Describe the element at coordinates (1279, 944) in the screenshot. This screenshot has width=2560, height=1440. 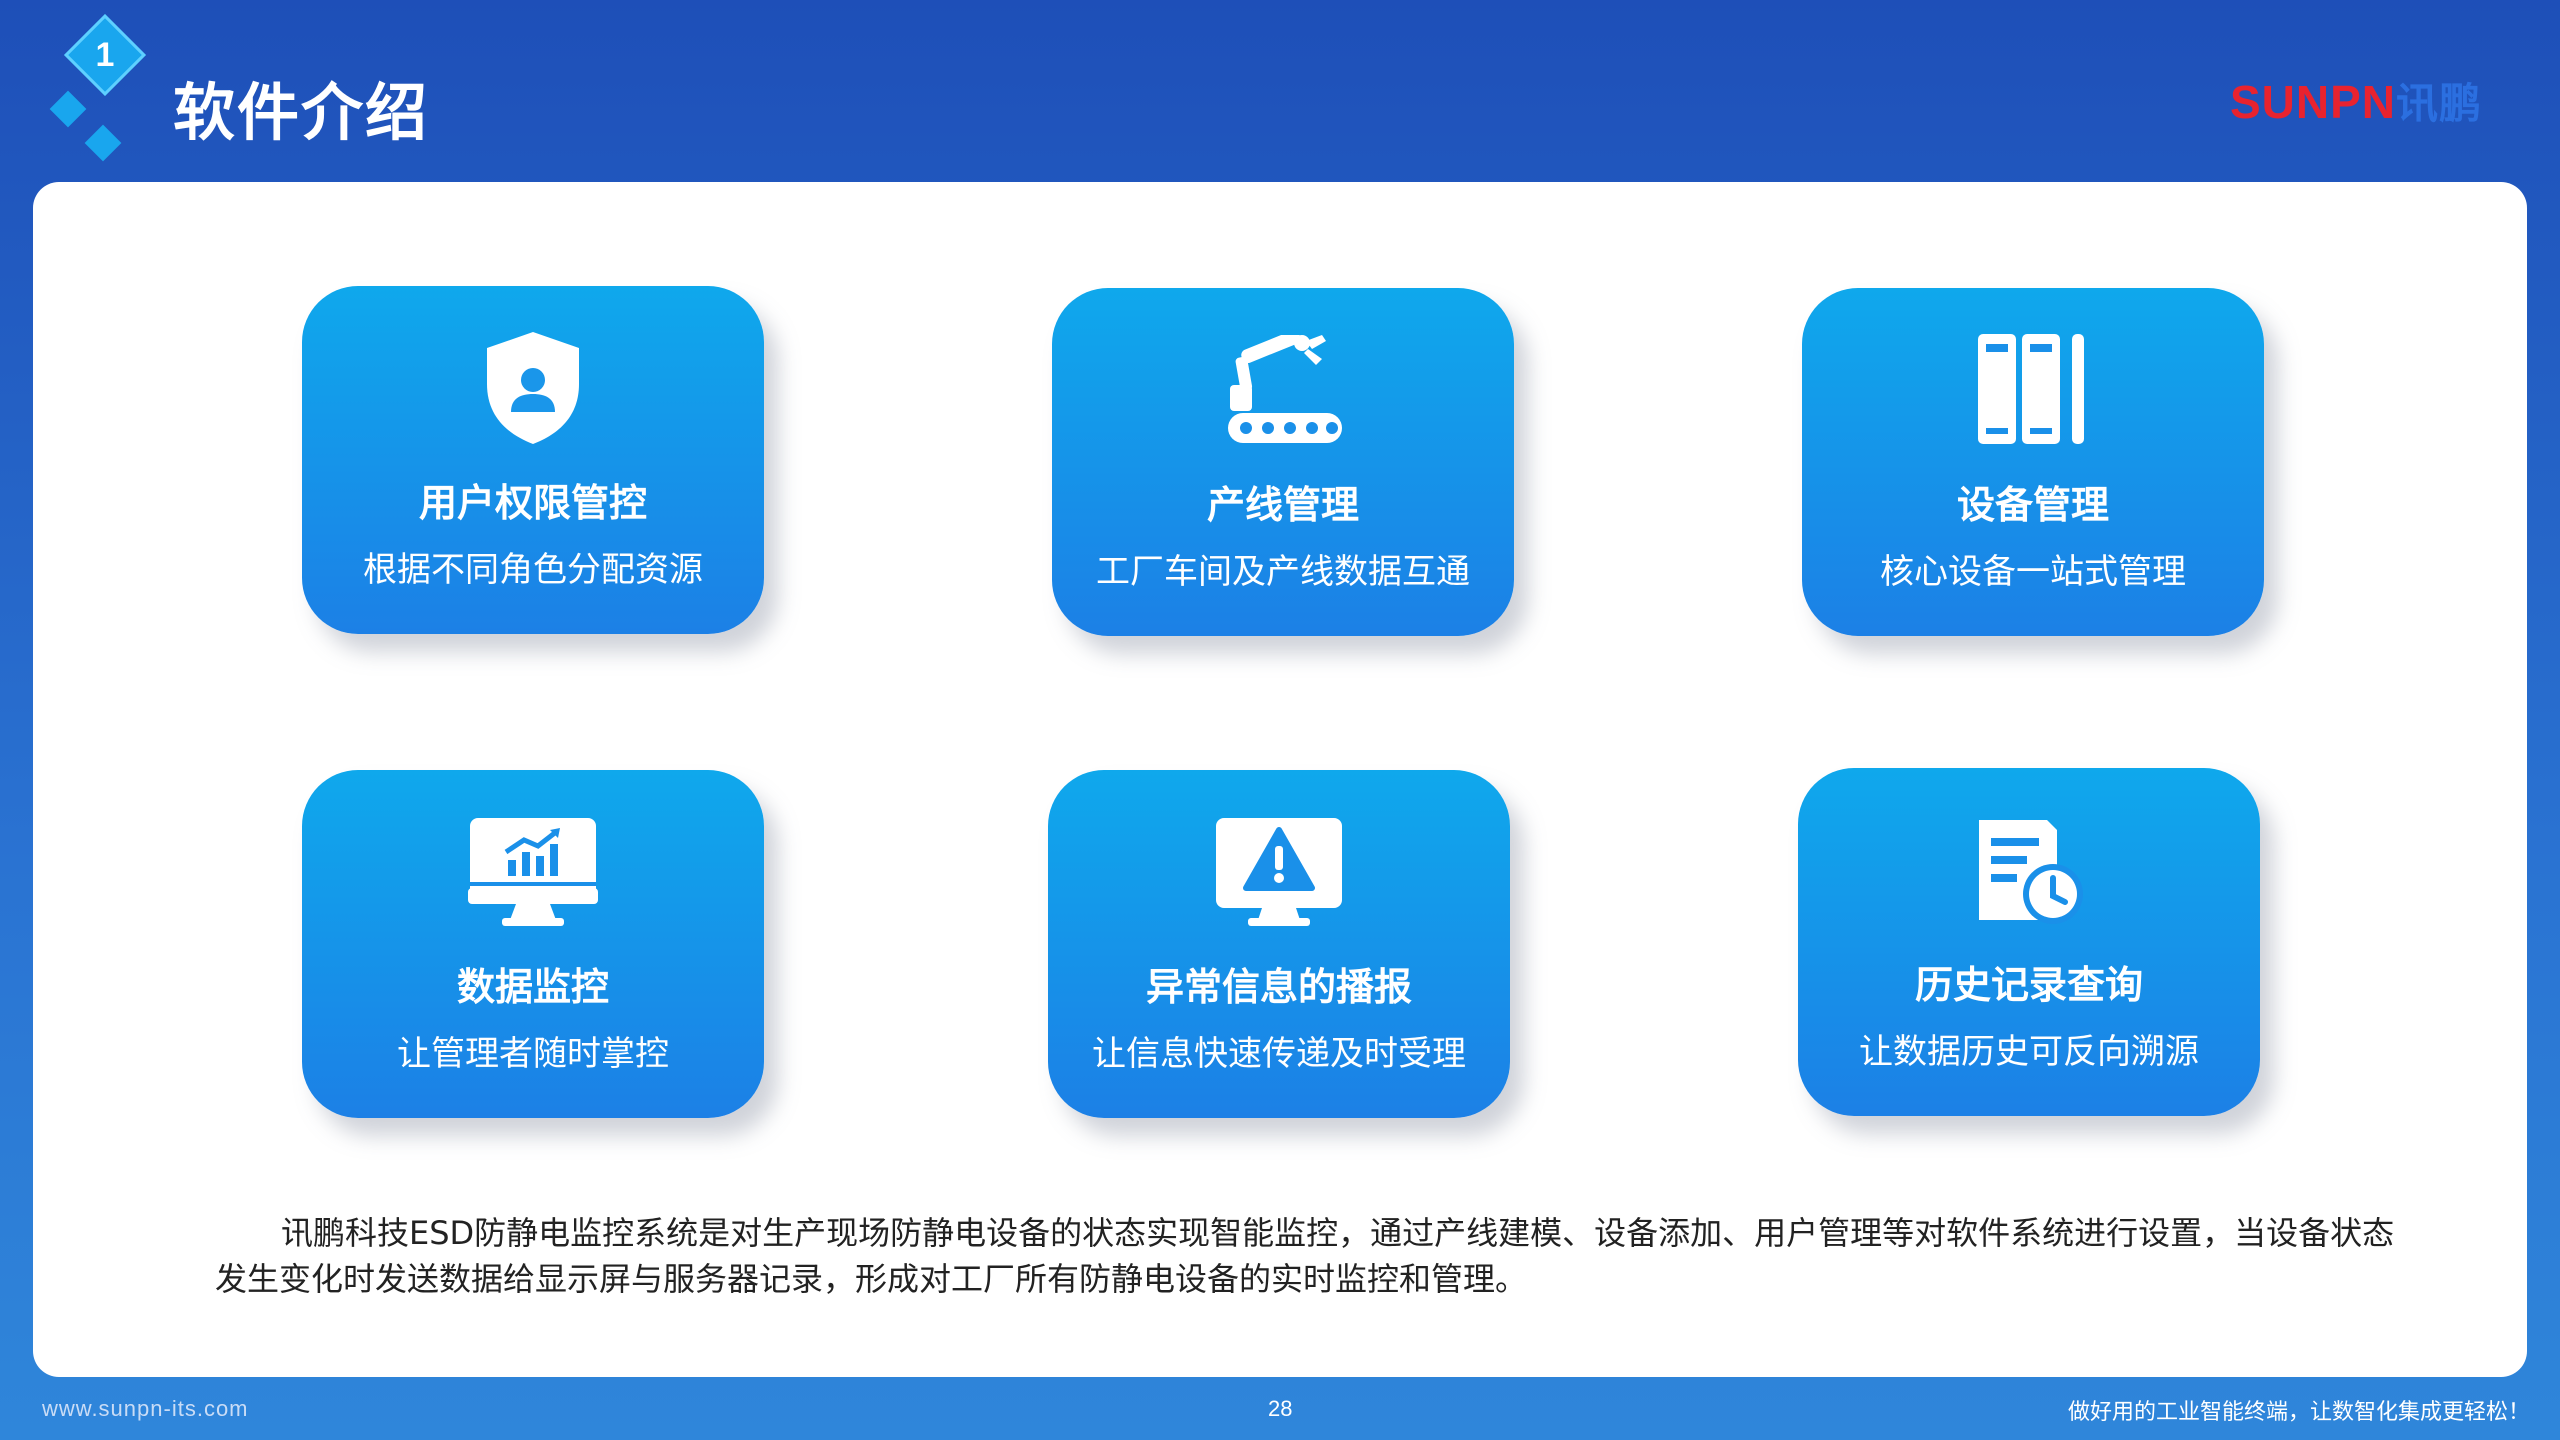
I see `feature-card-alert-broadcast: 异常信息的播报 让信息快速传递及时受理` at that location.